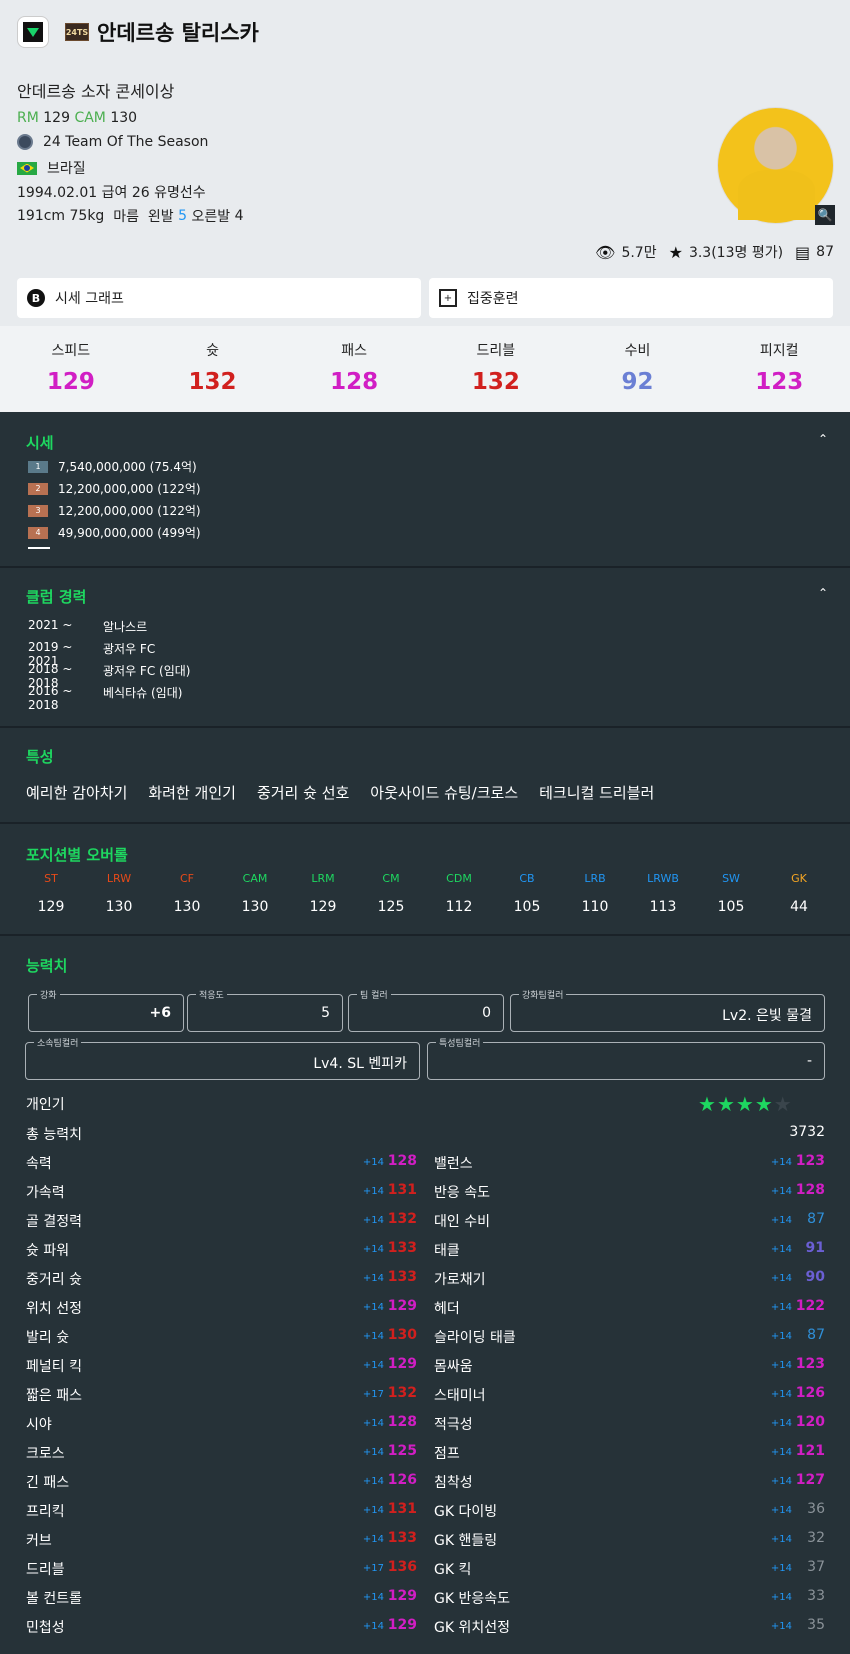 Image resolution: width=850 pixels, height=1654 pixels. What do you see at coordinates (816, 1538) in the screenshot?
I see `attribute-value: 32` at bounding box center [816, 1538].